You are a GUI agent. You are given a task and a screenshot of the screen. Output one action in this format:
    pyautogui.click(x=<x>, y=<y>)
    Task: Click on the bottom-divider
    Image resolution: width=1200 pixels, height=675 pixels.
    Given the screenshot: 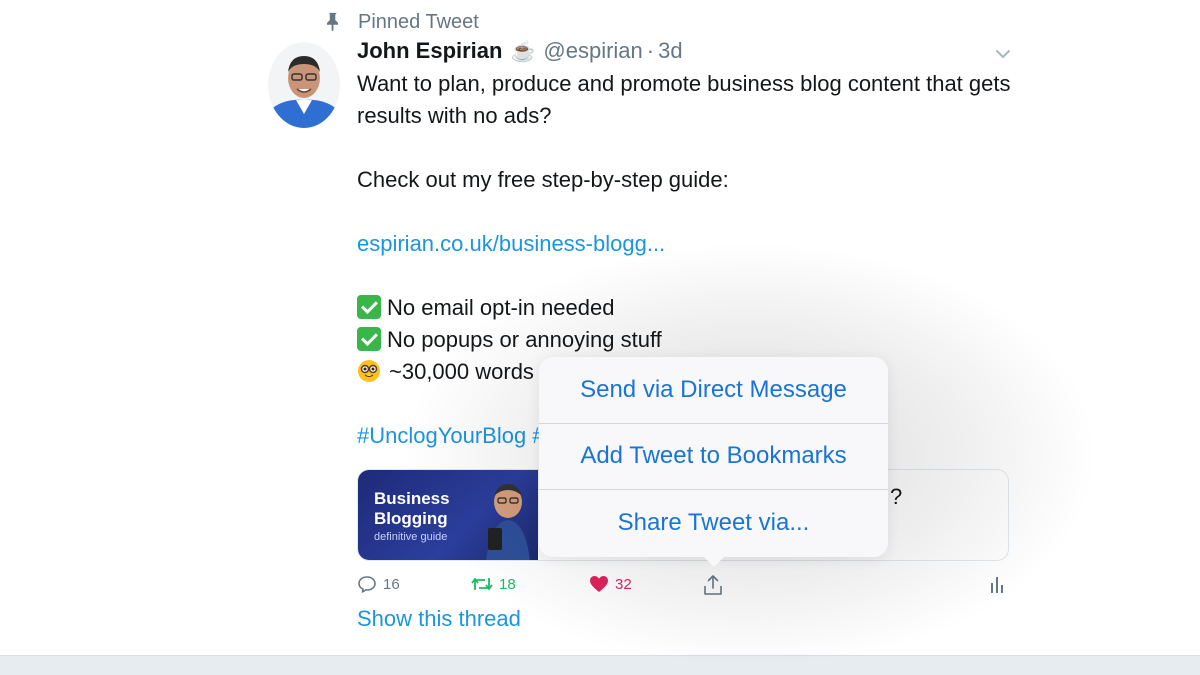 What is the action you would take?
    pyautogui.click(x=600, y=665)
    